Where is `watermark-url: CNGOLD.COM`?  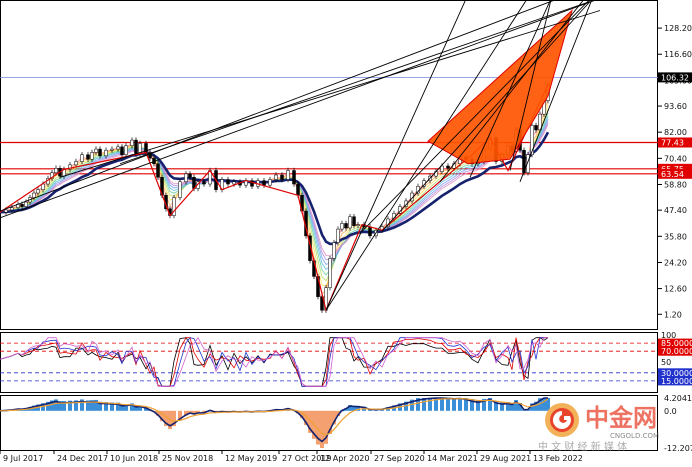 watermark-url: CNGOLD.COM is located at coordinates (634, 436).